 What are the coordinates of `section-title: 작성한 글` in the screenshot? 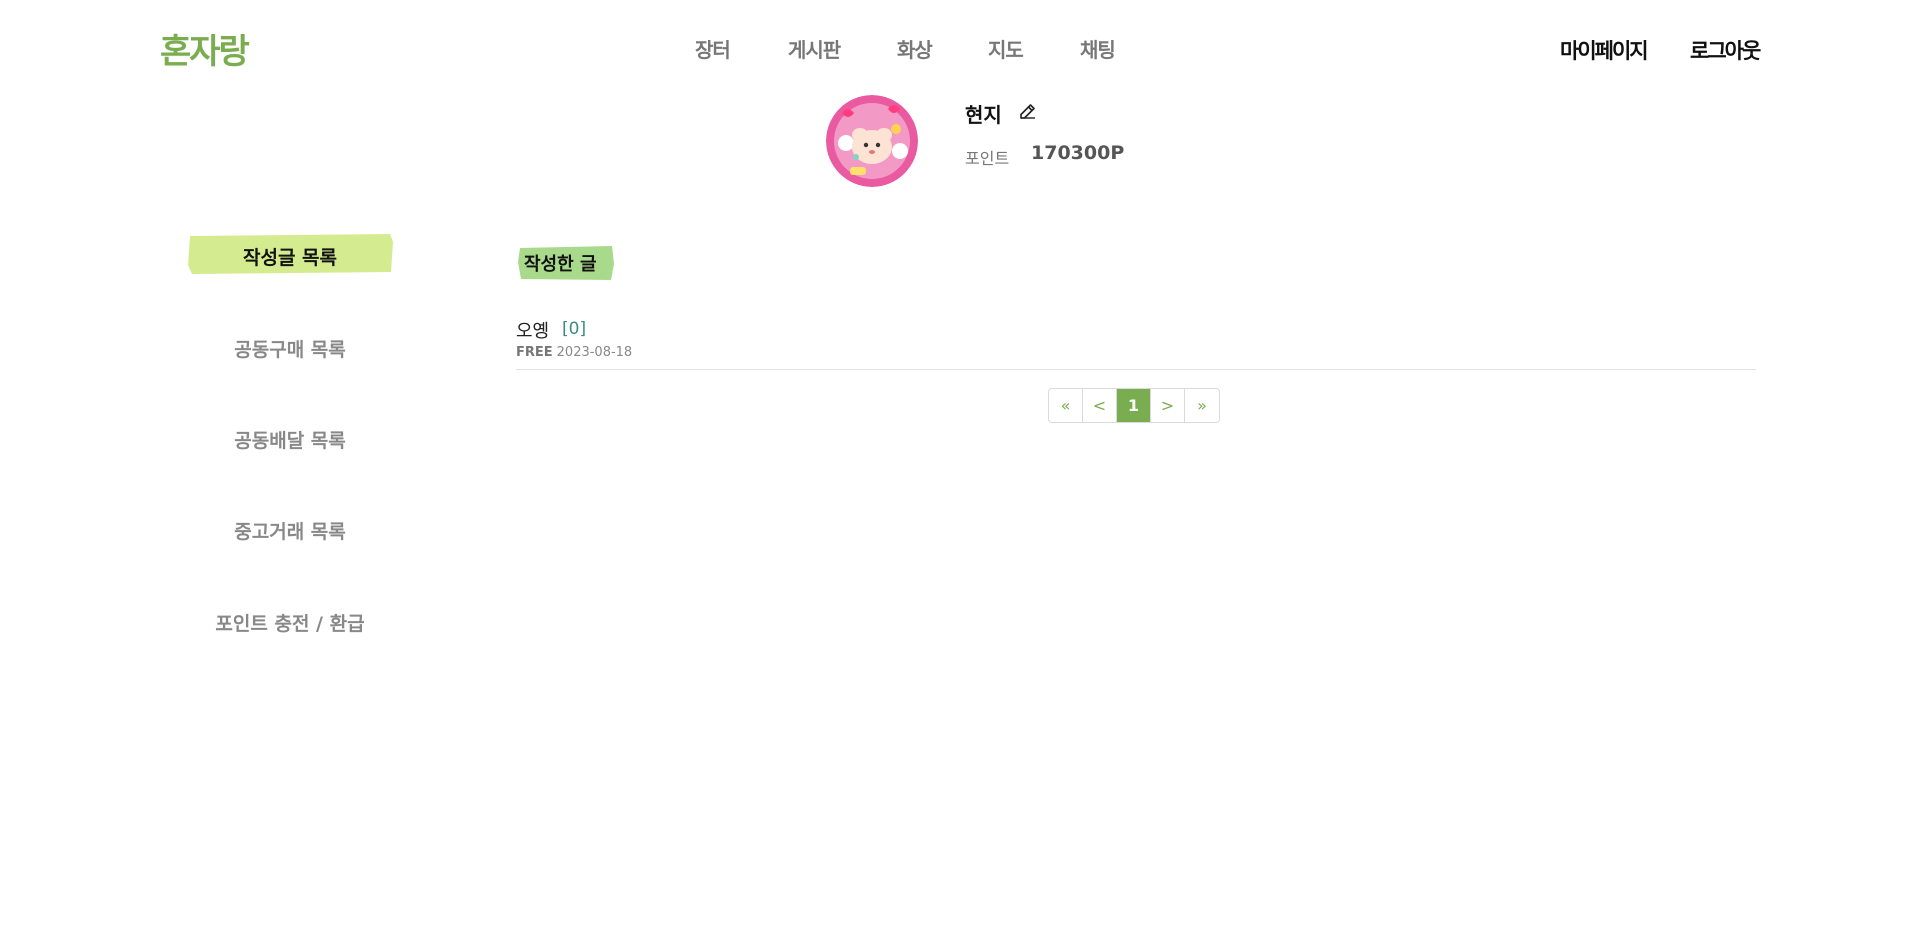 It's located at (560, 264).